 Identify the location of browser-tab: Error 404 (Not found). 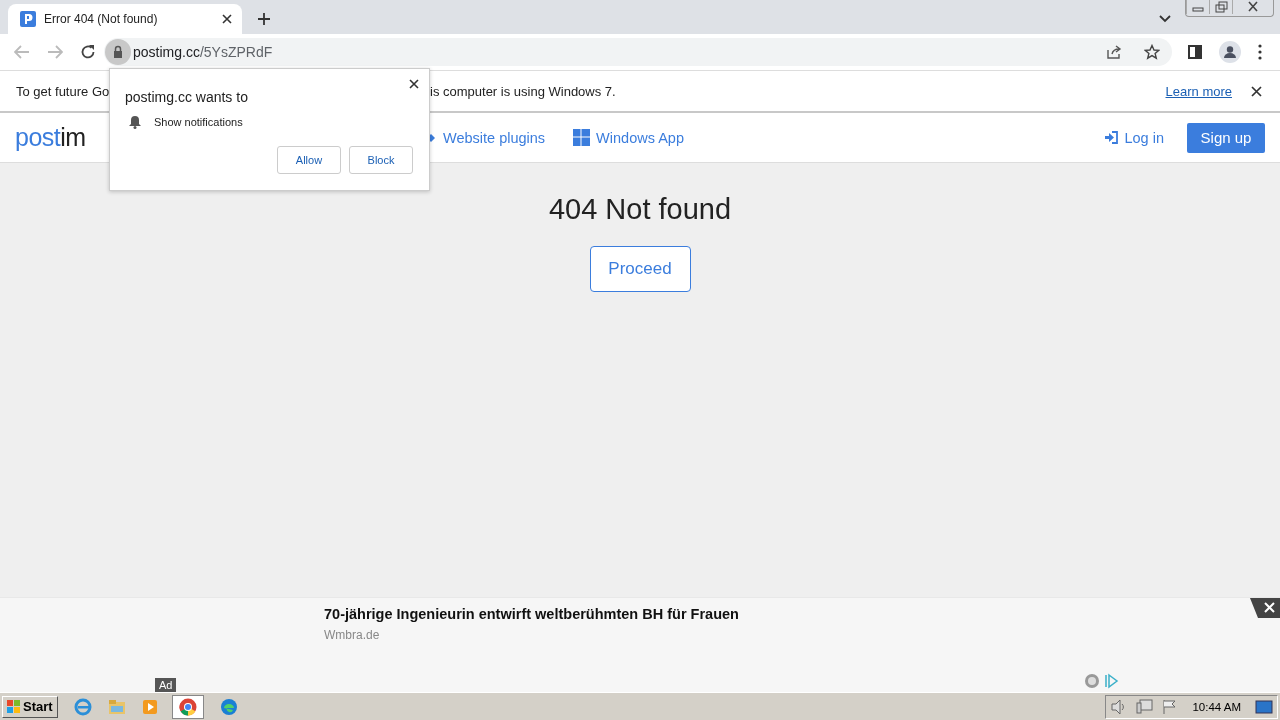
(125, 19).